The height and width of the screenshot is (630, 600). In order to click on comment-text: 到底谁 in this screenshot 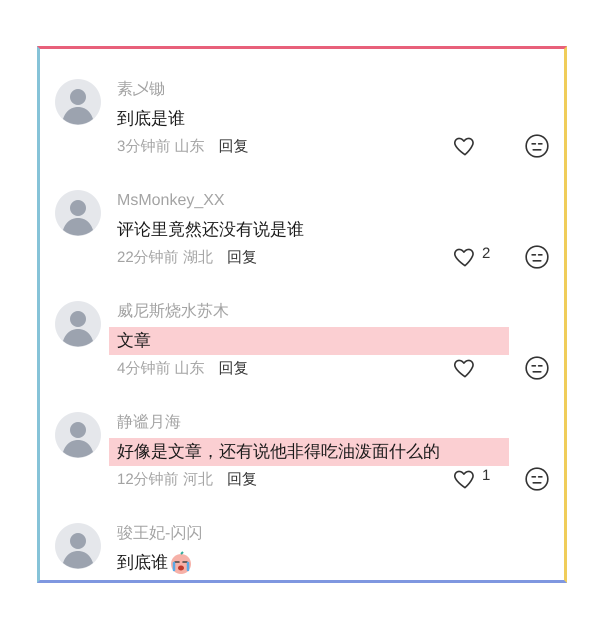, I will do `click(142, 563)`.